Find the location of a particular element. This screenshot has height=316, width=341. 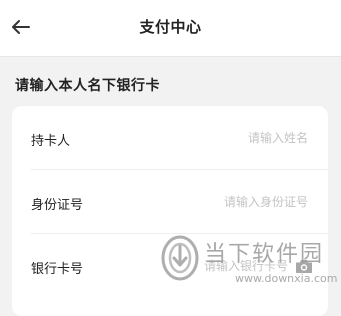

section-title: 请输入本人名下银行卡 is located at coordinates (87, 86).